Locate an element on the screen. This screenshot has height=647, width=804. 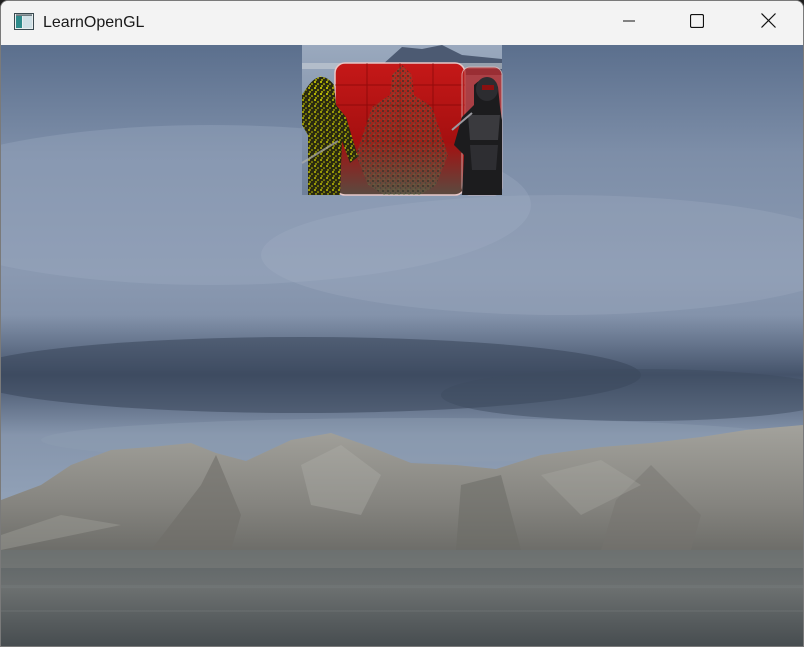
window-title: LearnOpenGL is located at coordinates (94, 22).